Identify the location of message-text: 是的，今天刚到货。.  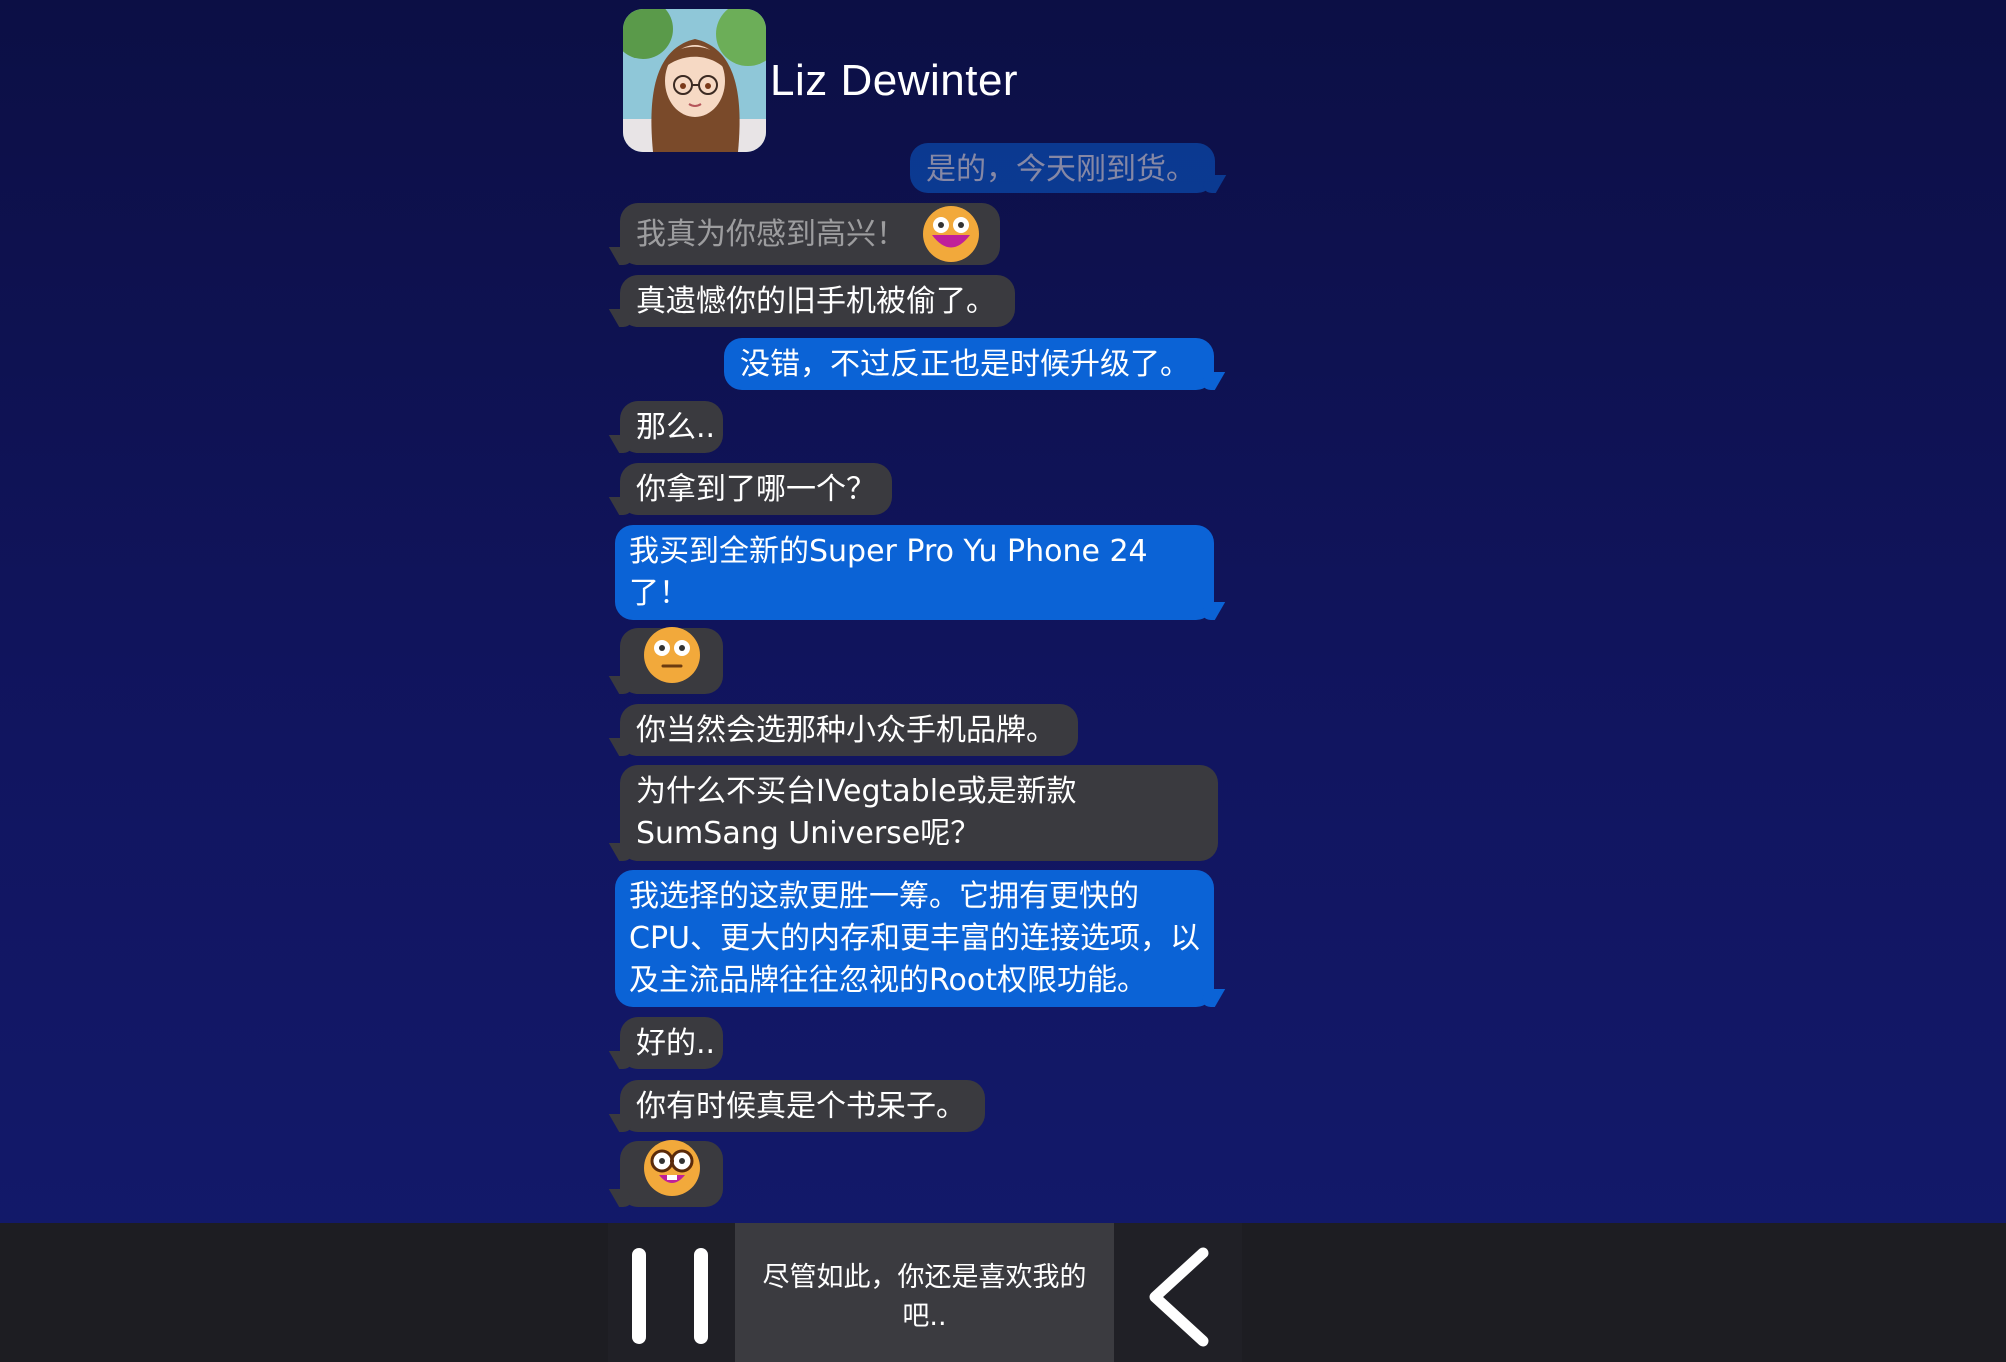
(1061, 169).